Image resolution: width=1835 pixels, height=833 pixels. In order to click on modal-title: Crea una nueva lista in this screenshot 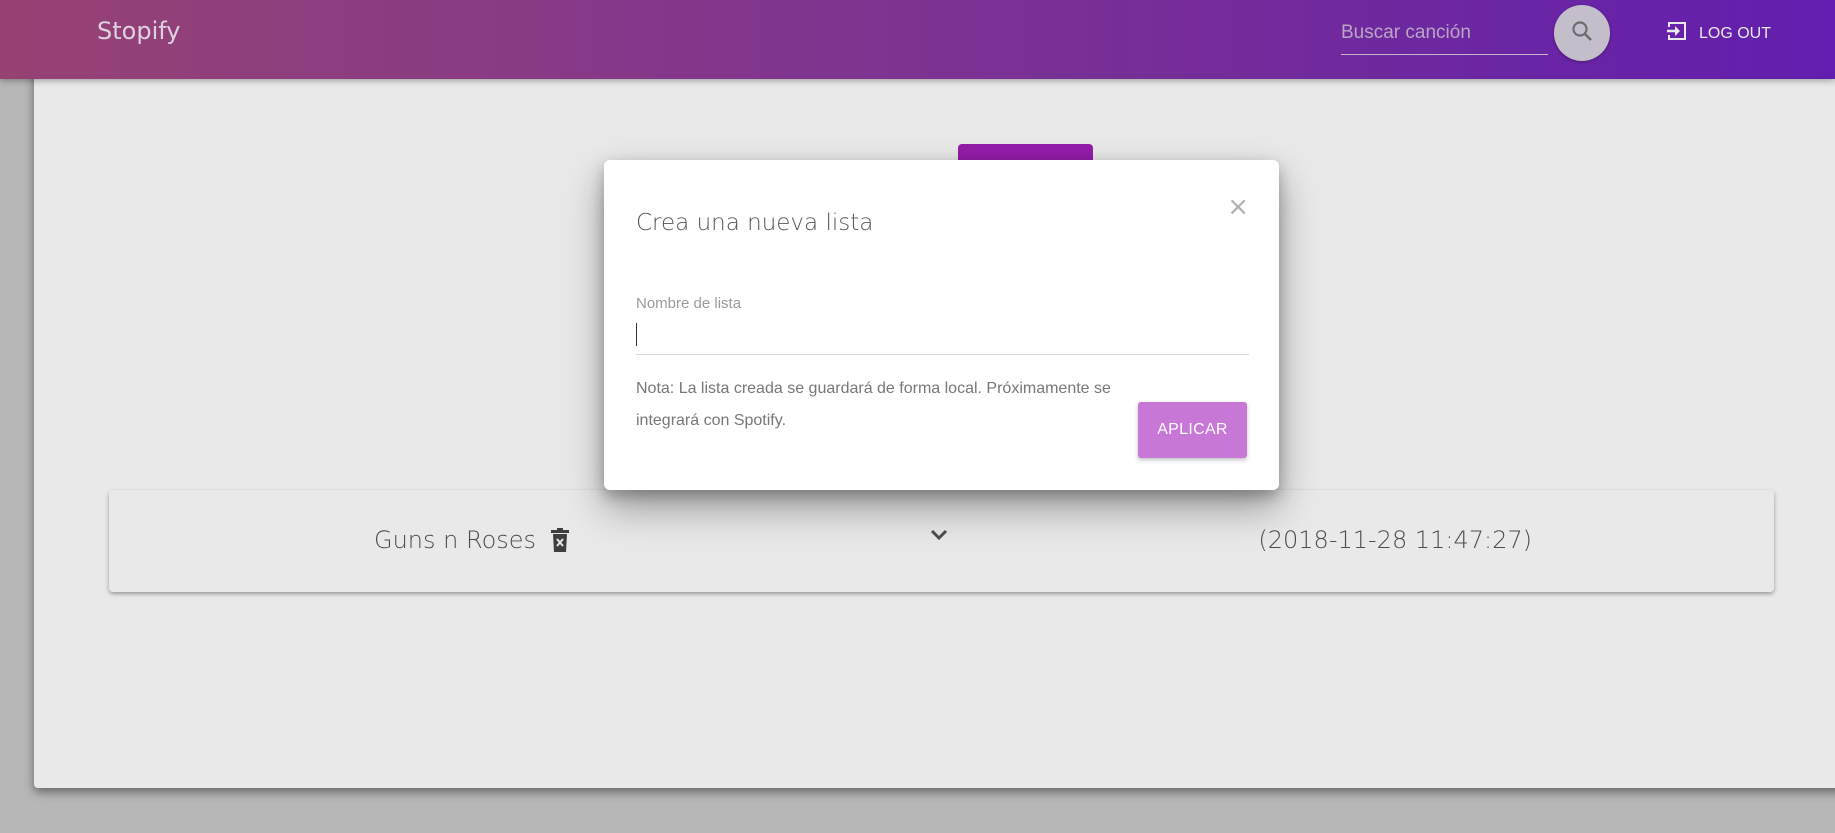, I will do `click(755, 223)`.